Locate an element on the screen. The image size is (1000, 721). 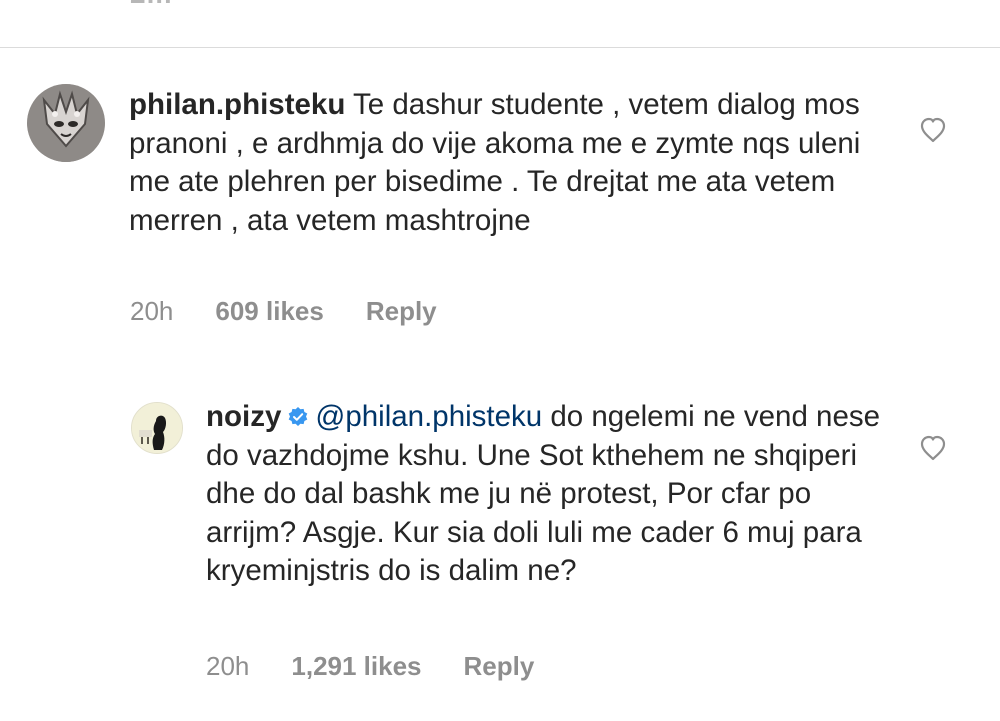
person-photo-icon is located at coordinates (157, 428).